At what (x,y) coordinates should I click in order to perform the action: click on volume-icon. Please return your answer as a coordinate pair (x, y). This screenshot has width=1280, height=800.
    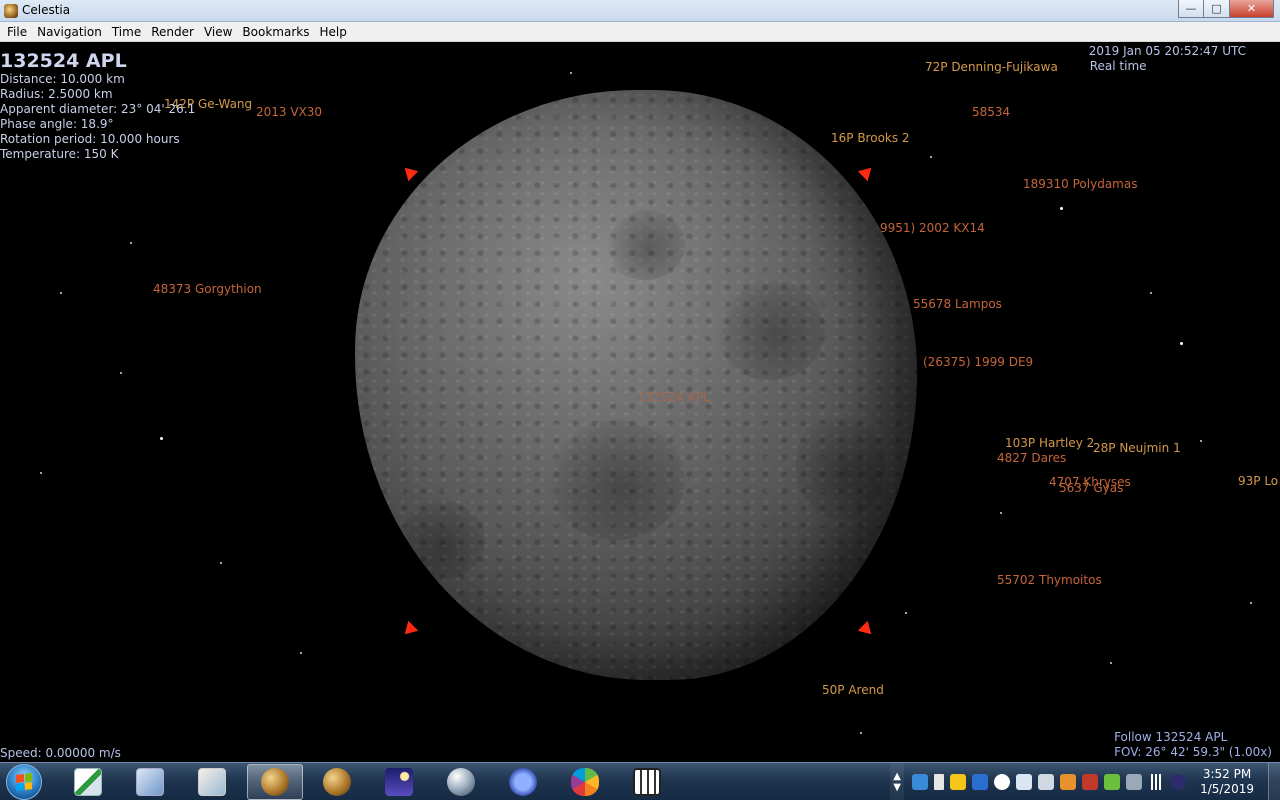
    Looking at the image, I should click on (1046, 782).